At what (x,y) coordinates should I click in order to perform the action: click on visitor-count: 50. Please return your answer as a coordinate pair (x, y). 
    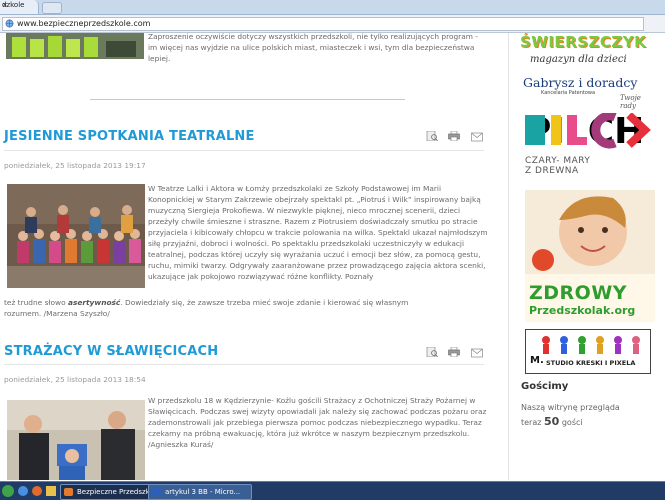
    Looking at the image, I should click on (552, 421).